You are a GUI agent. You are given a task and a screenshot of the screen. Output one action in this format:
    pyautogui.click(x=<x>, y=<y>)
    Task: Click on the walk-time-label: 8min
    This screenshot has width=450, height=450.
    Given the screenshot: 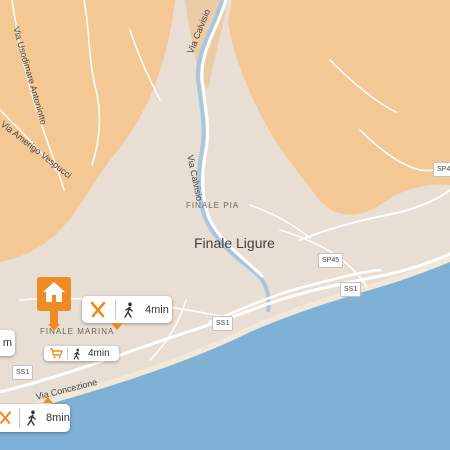 What is the action you would take?
    pyautogui.click(x=58, y=418)
    